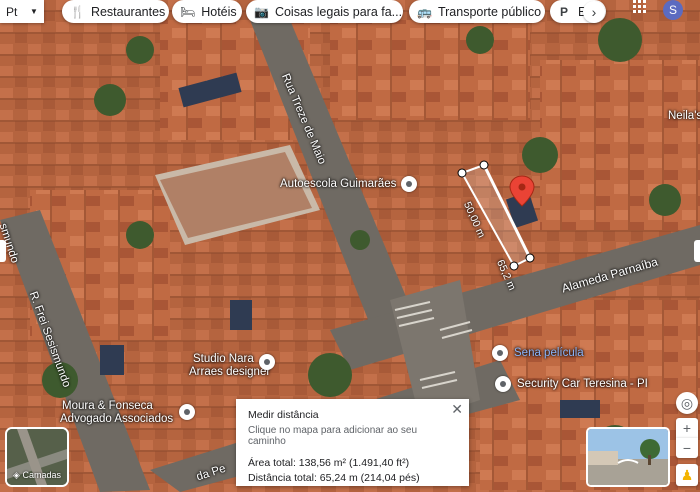 This screenshot has height=492, width=700. Describe the element at coordinates (116, 419) in the screenshot. I see `poi-label-moura-line2: Advogado Associados` at that location.